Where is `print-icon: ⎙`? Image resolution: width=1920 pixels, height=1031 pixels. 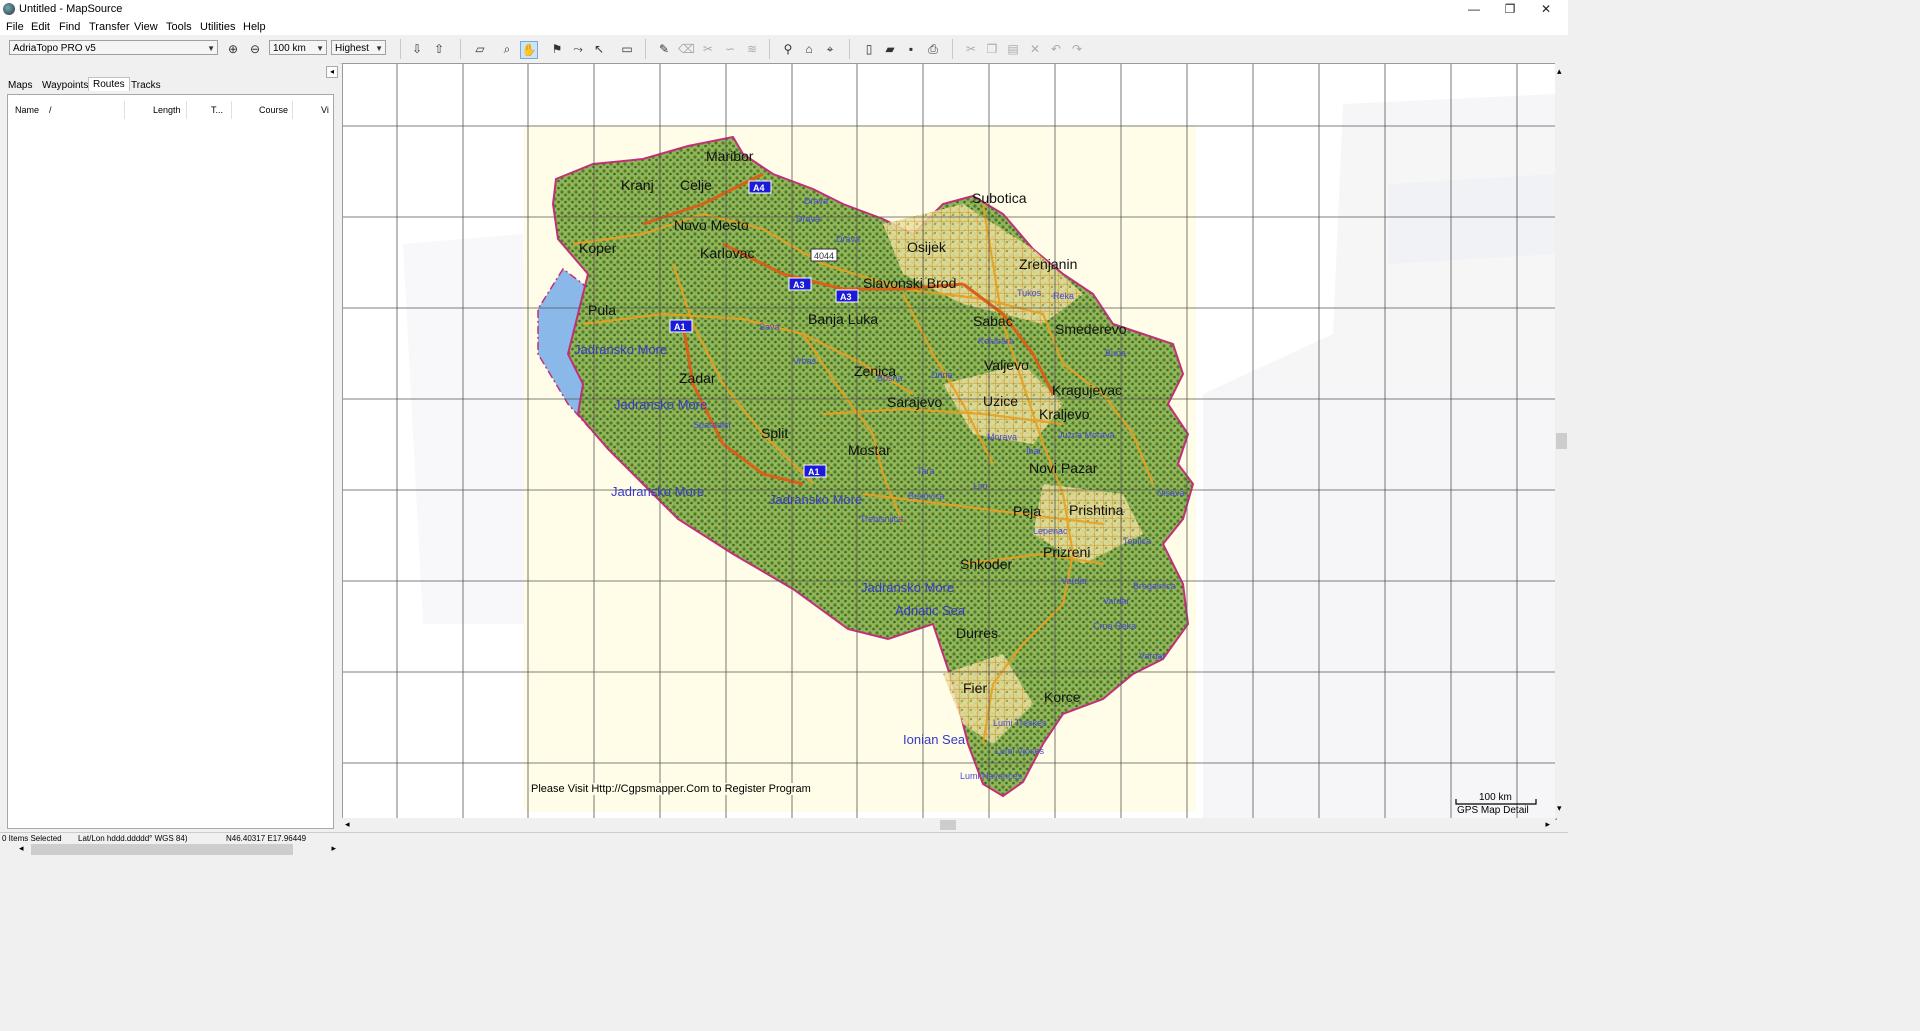 print-icon: ⎙ is located at coordinates (933, 49).